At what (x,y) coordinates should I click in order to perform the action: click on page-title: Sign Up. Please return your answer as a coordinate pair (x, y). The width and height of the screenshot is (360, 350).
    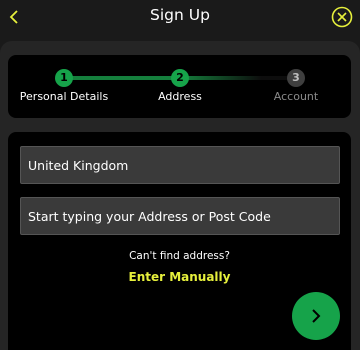
    Looking at the image, I should click on (180, 15).